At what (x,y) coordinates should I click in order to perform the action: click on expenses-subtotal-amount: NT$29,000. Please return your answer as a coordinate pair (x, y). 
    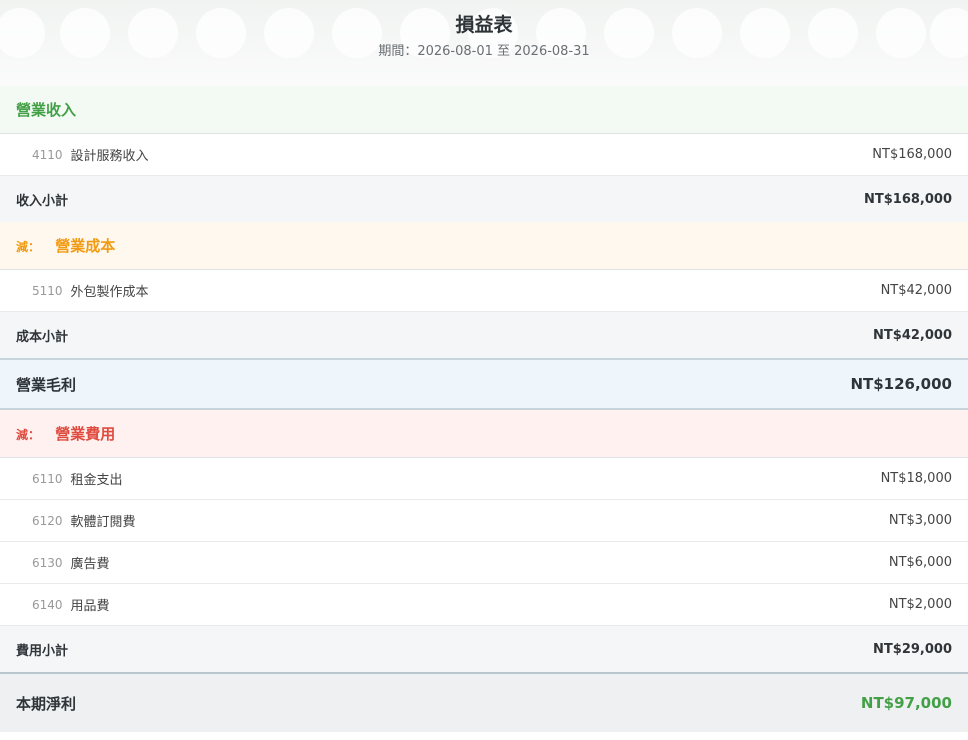
    Looking at the image, I should click on (912, 649).